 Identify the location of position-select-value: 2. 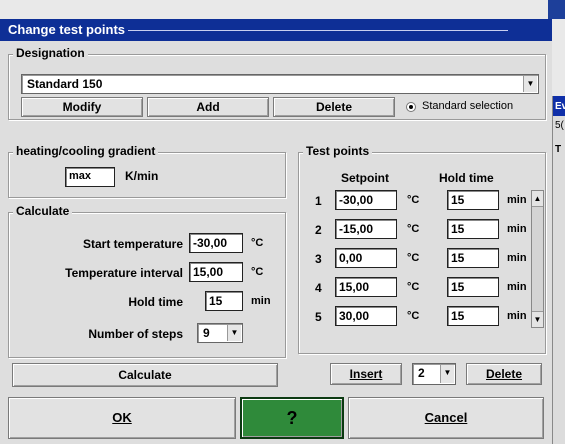
(421, 373).